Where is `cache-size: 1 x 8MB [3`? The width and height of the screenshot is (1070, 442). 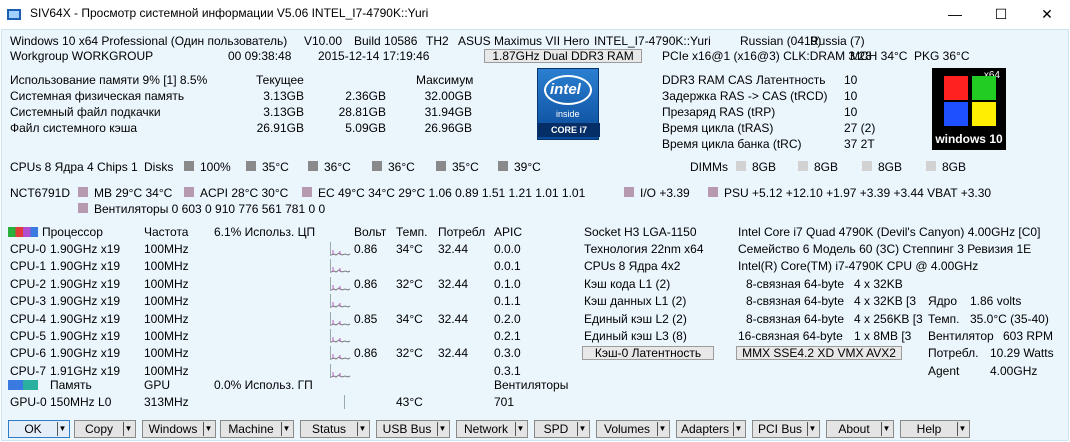 cache-size: 1 x 8MB [3 is located at coordinates (883, 336).